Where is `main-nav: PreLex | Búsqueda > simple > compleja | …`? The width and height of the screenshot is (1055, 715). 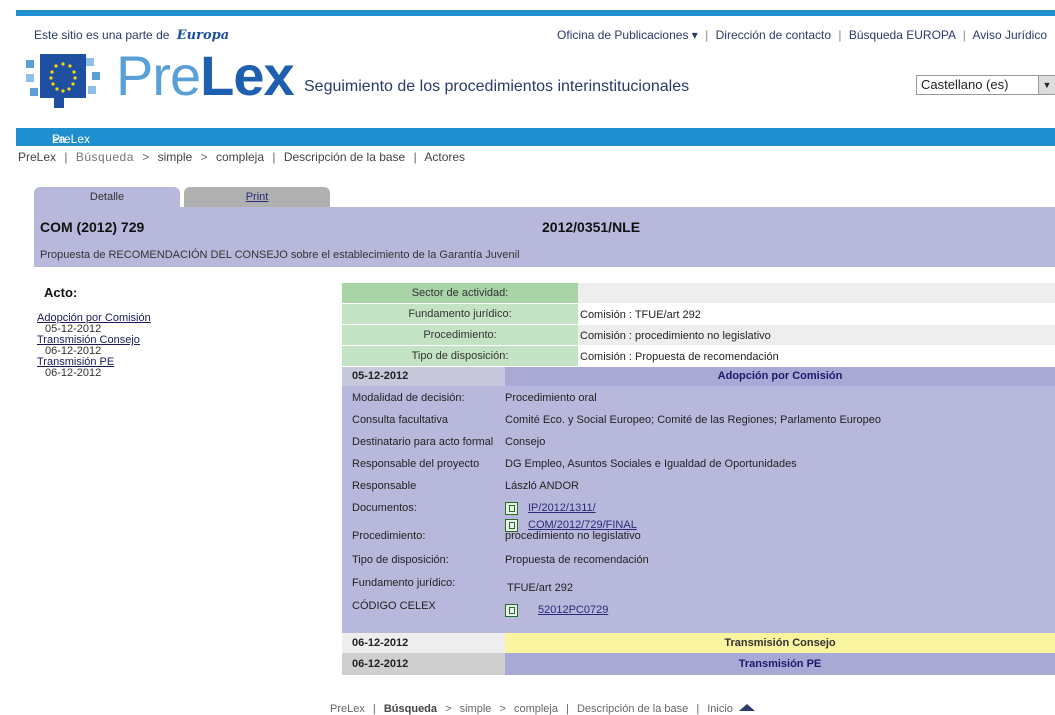
main-nav: PreLex | Búsqueda > simple > compleja | … is located at coordinates (242, 157).